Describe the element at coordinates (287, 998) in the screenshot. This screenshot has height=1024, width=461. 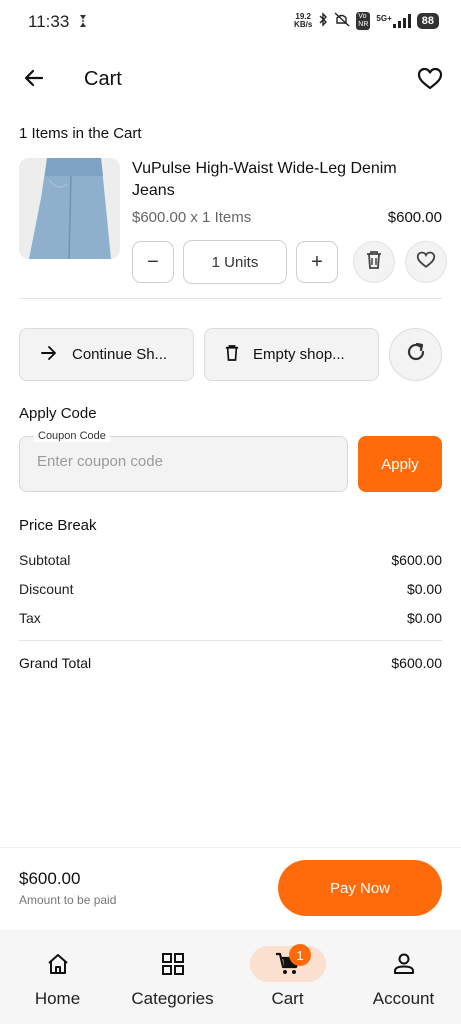
I see `nav-label-cart: Cart` at that location.